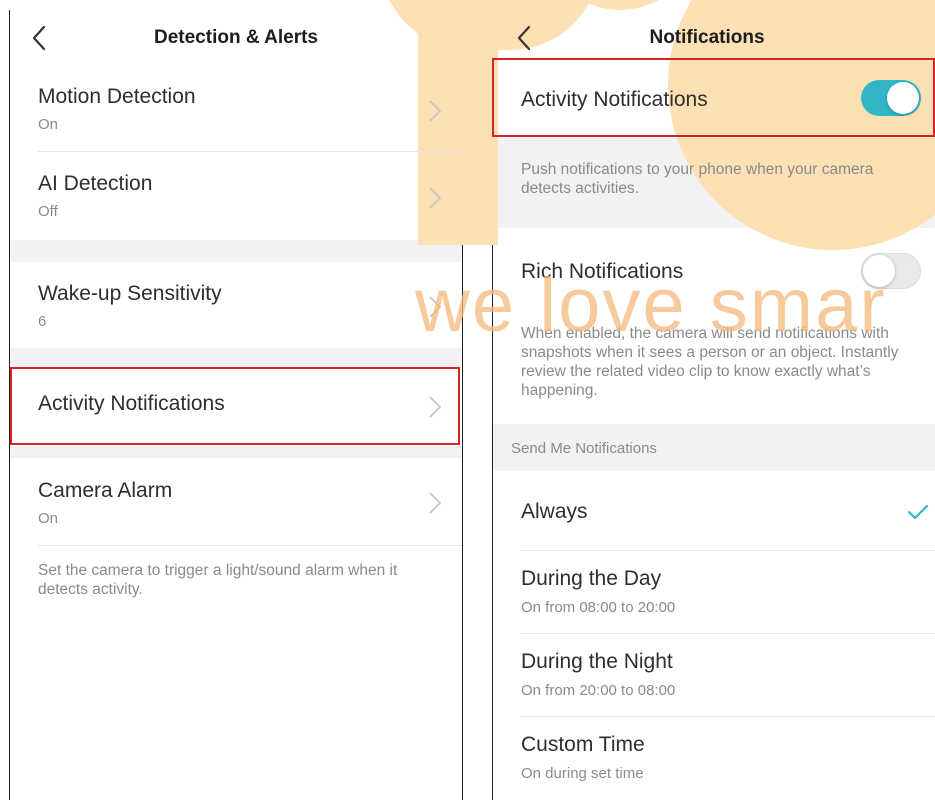 The image size is (935, 800). I want to click on rich-notifications-row: Rich Notifications, so click(714, 273).